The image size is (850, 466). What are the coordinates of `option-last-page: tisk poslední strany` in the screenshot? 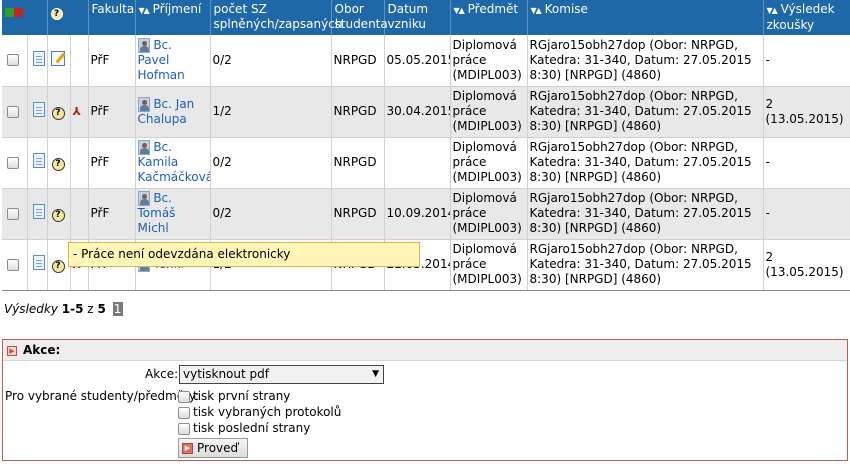 It's located at (244, 428).